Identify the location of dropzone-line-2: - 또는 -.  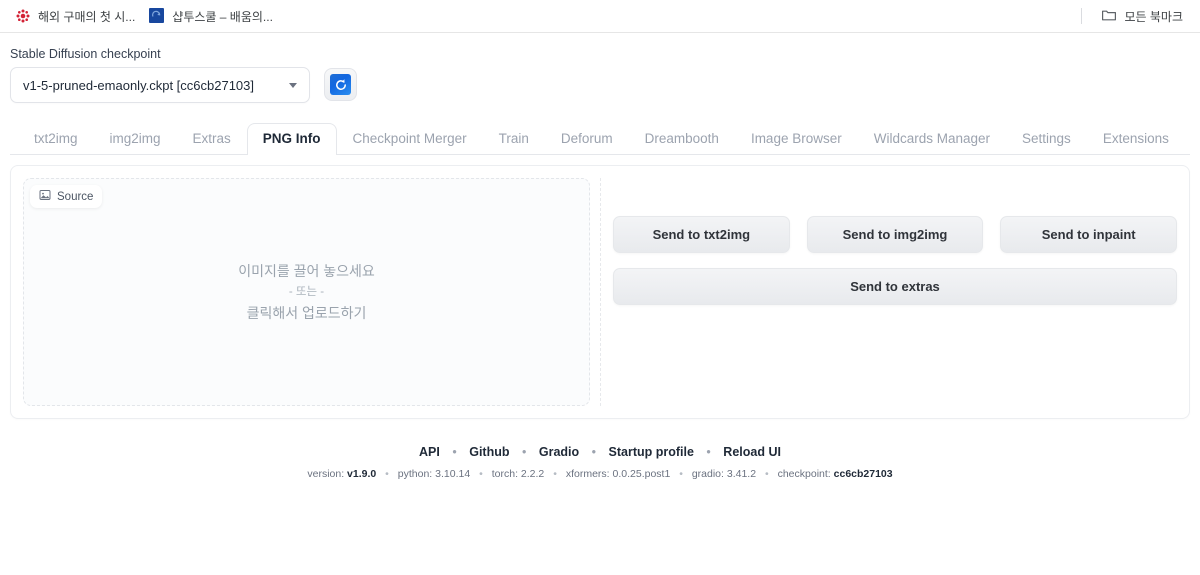
(306, 291).